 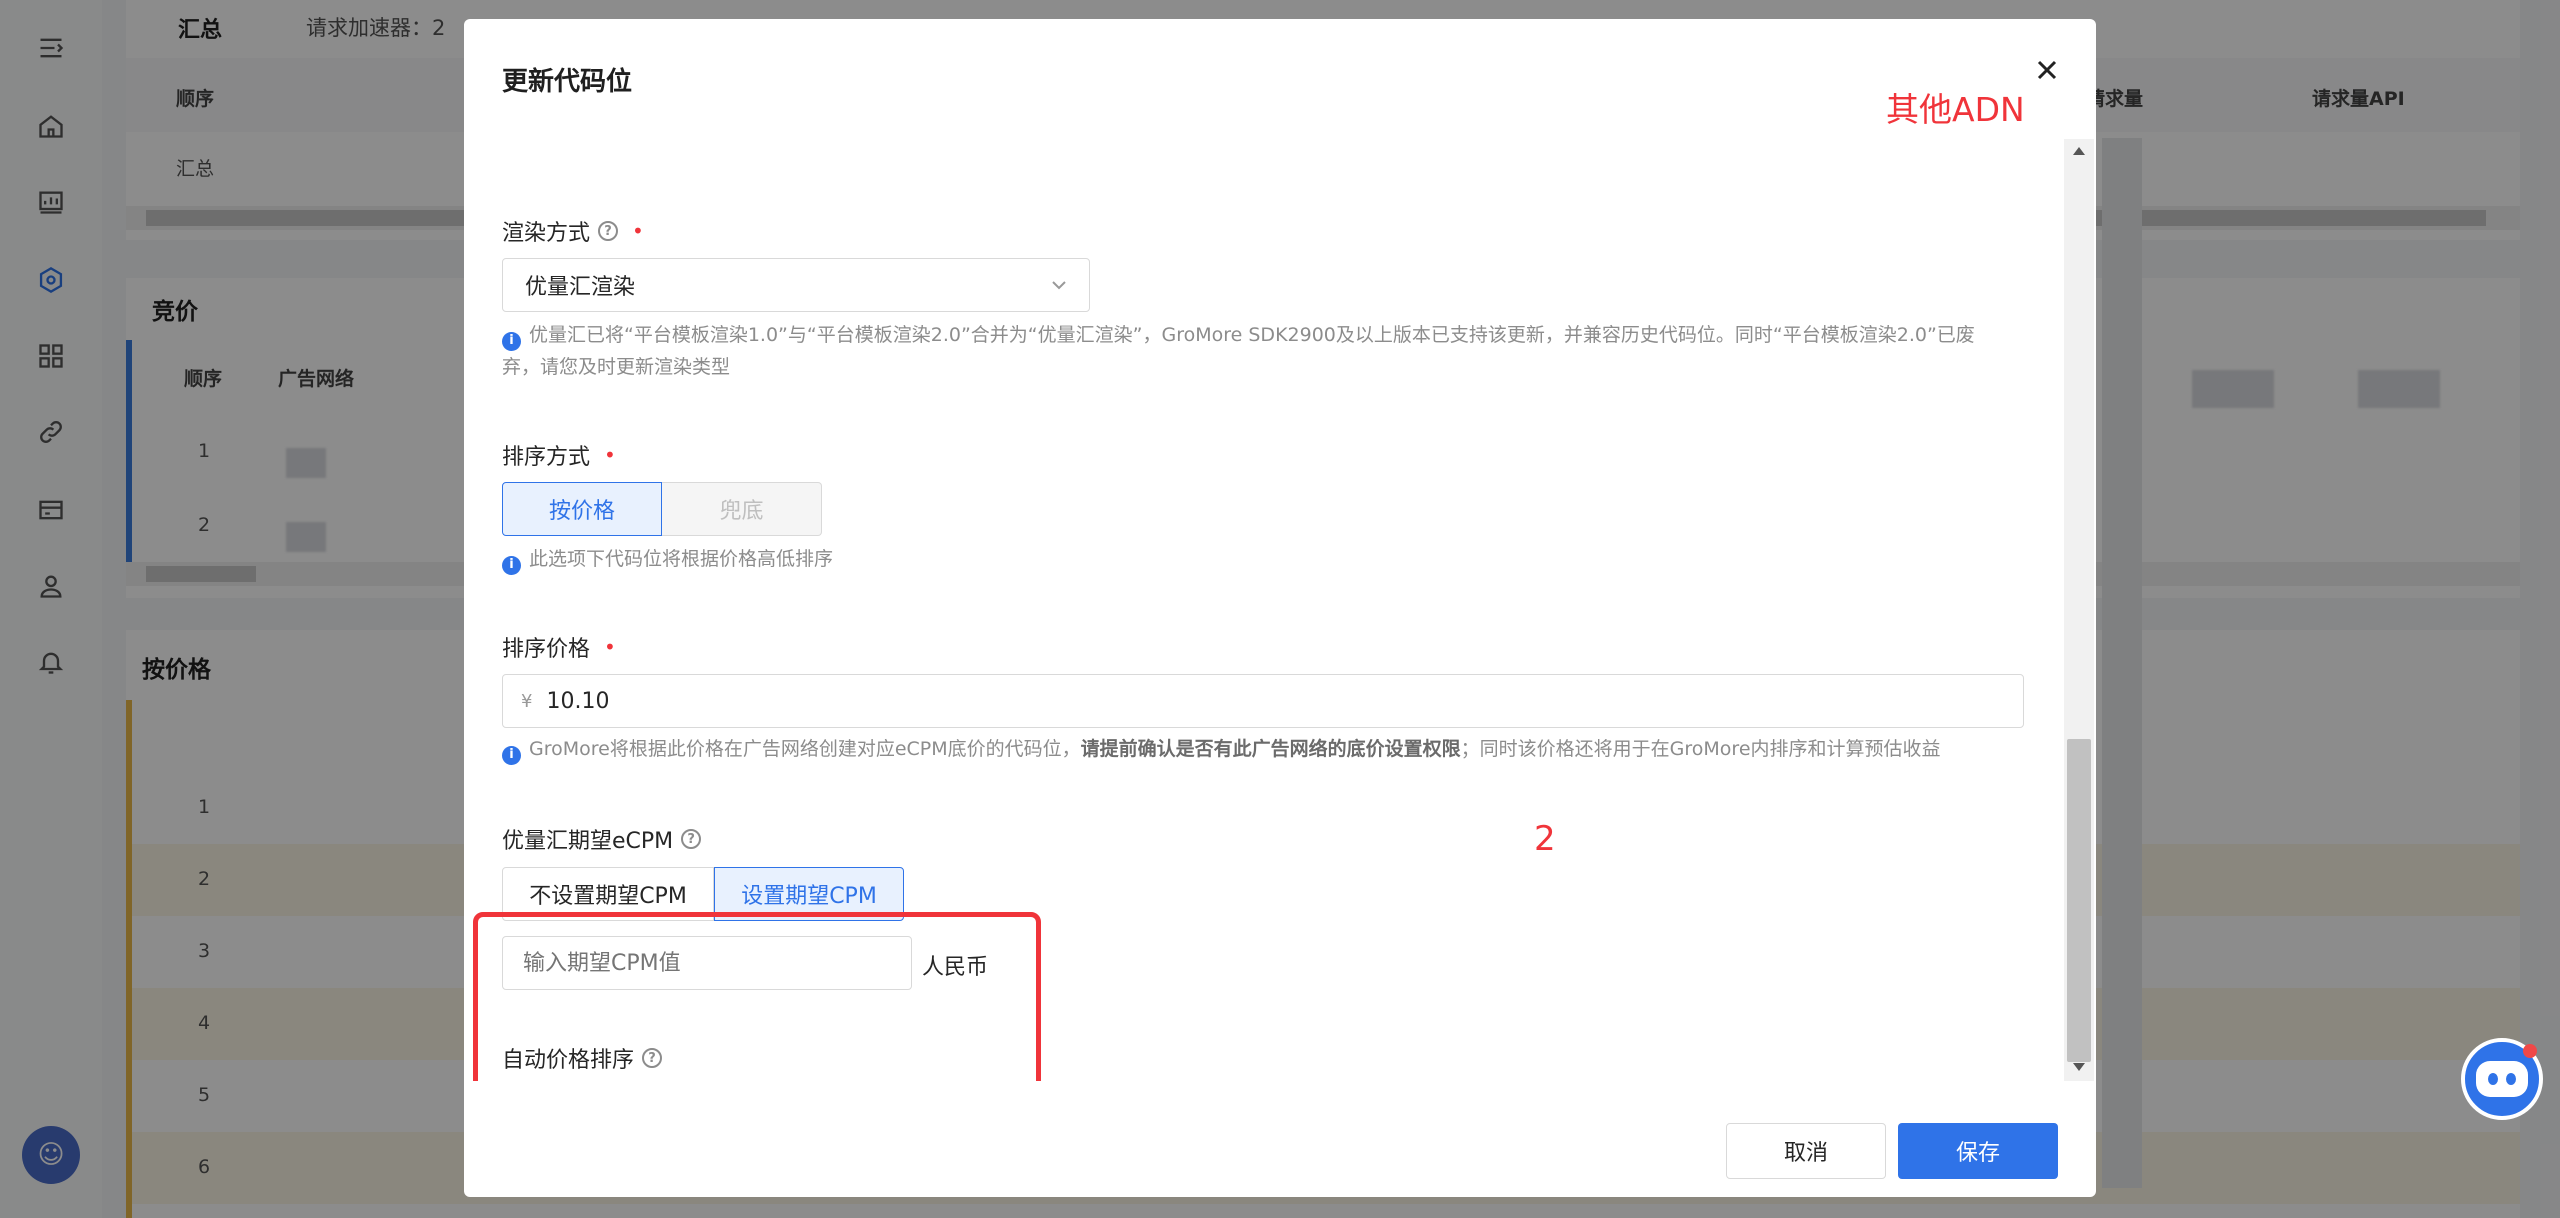 I want to click on sort-price-hint-bold: 请提前确认是否有此广告网络的底价设置权限, so click(x=1270, y=749).